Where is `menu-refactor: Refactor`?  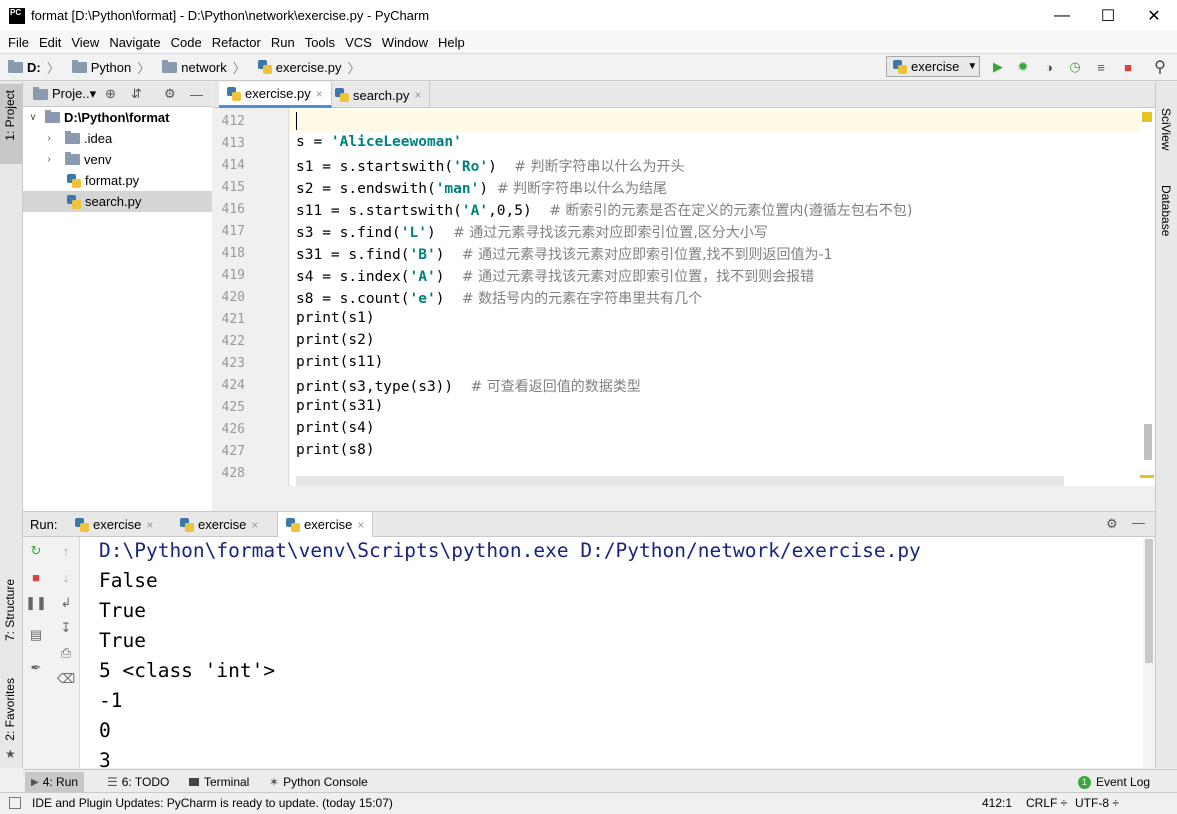 menu-refactor: Refactor is located at coordinates (236, 42).